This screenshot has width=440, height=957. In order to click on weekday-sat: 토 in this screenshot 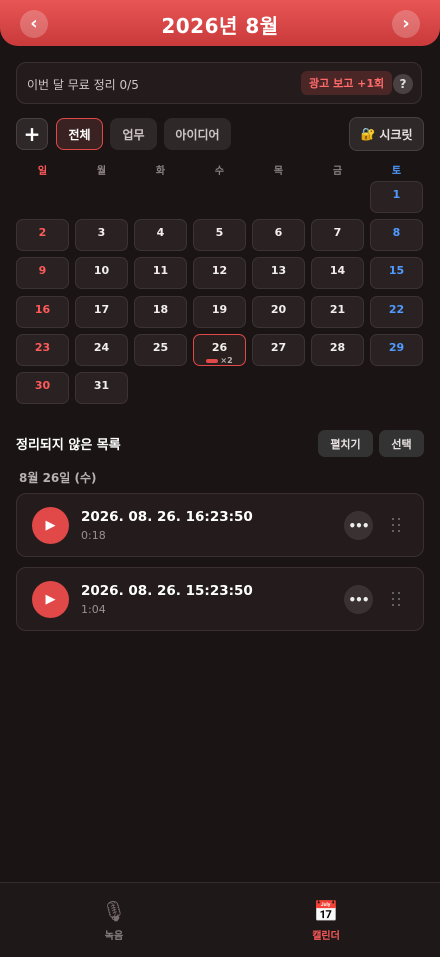, I will do `click(396, 171)`.